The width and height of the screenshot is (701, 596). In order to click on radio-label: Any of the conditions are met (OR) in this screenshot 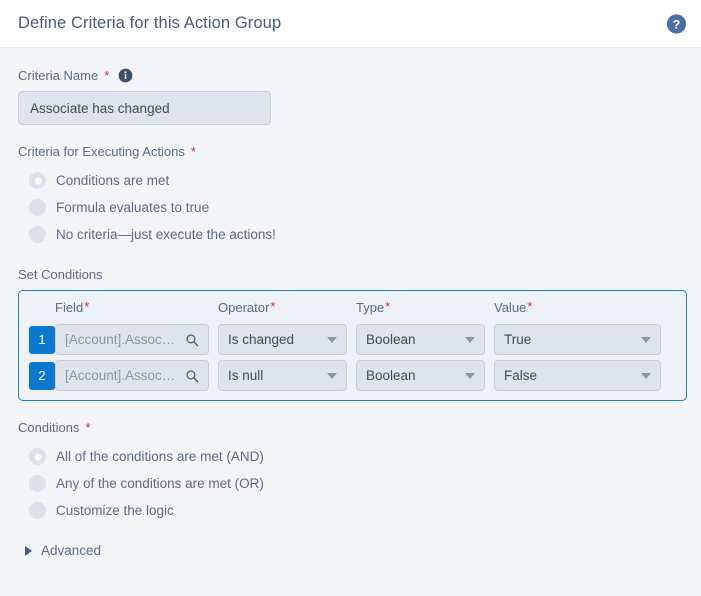, I will do `click(160, 483)`.